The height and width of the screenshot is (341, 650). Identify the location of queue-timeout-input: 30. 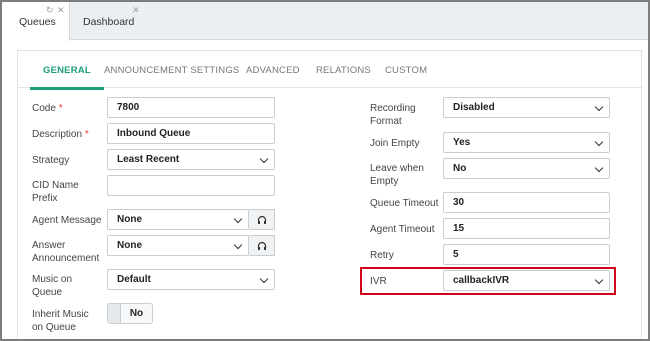
(526, 202).